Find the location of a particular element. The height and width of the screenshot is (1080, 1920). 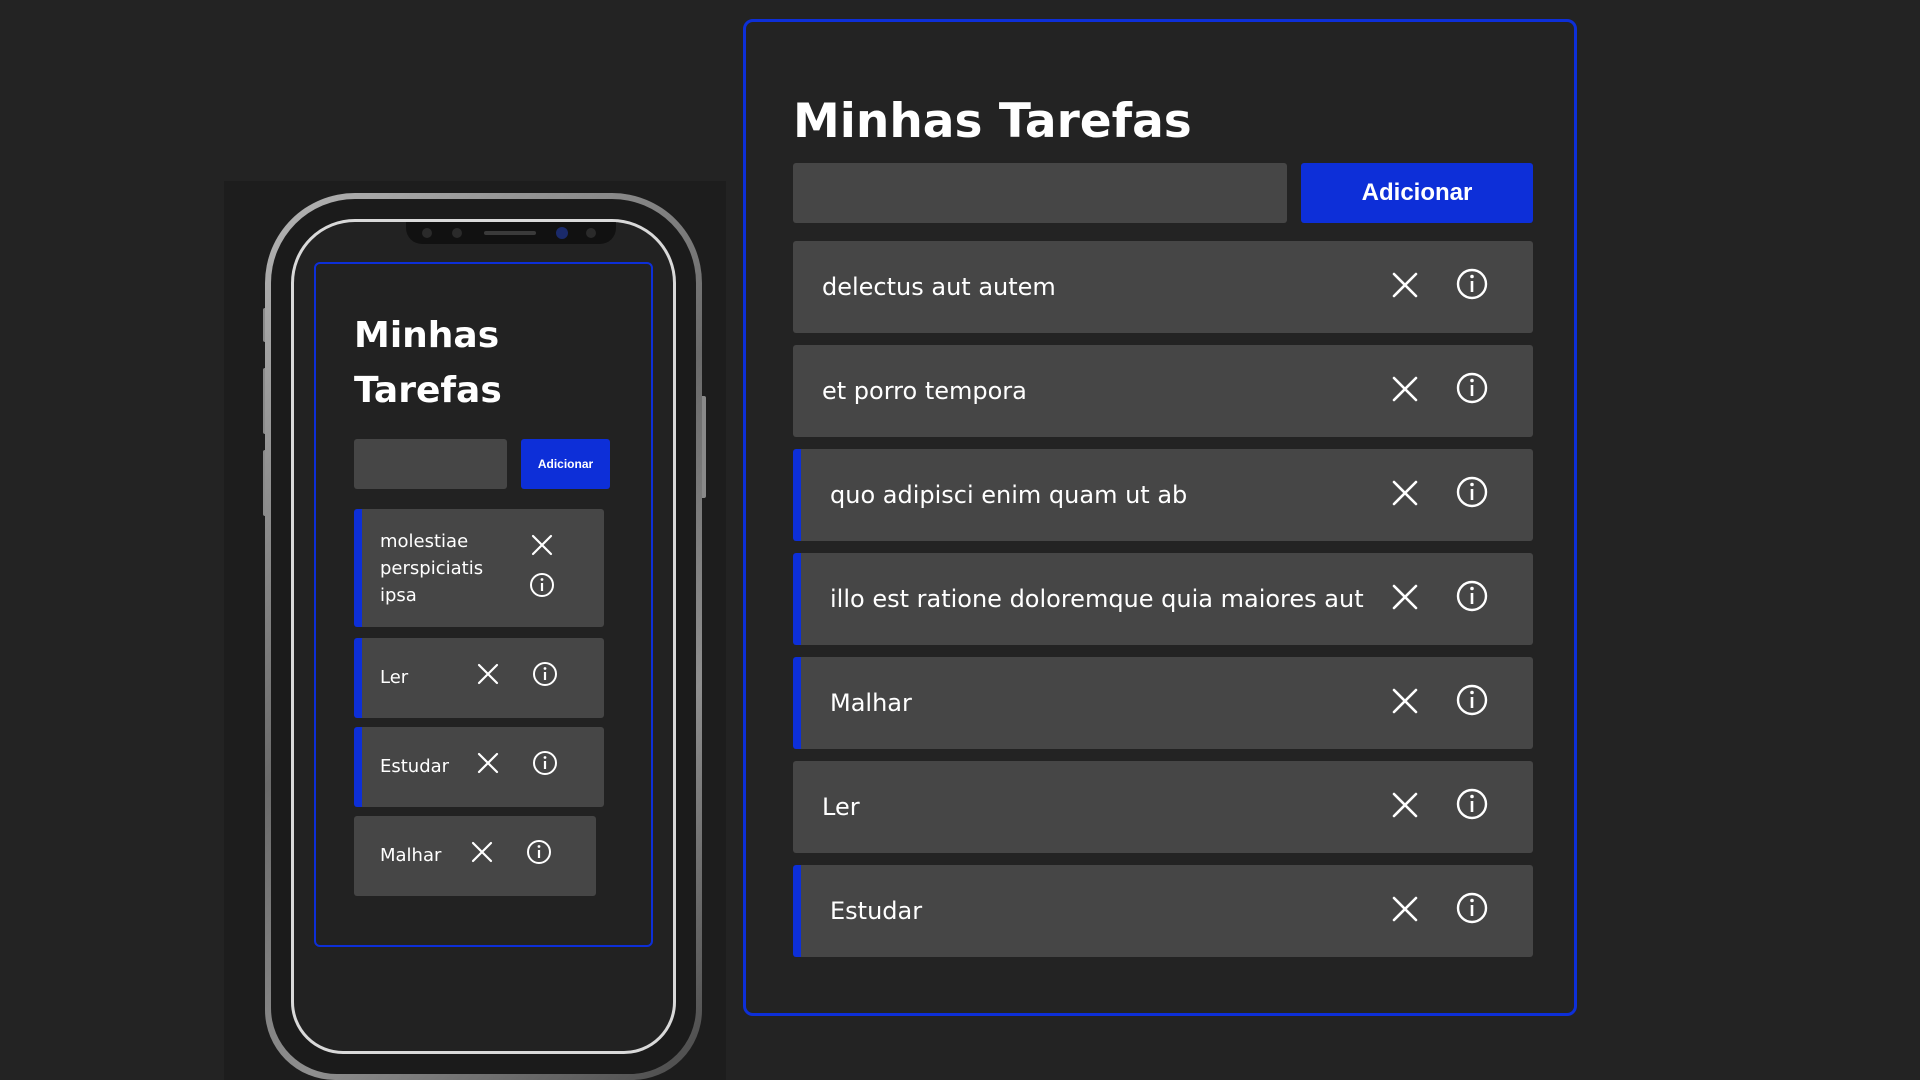

task-label: delectus aut autem is located at coordinates (939, 287).